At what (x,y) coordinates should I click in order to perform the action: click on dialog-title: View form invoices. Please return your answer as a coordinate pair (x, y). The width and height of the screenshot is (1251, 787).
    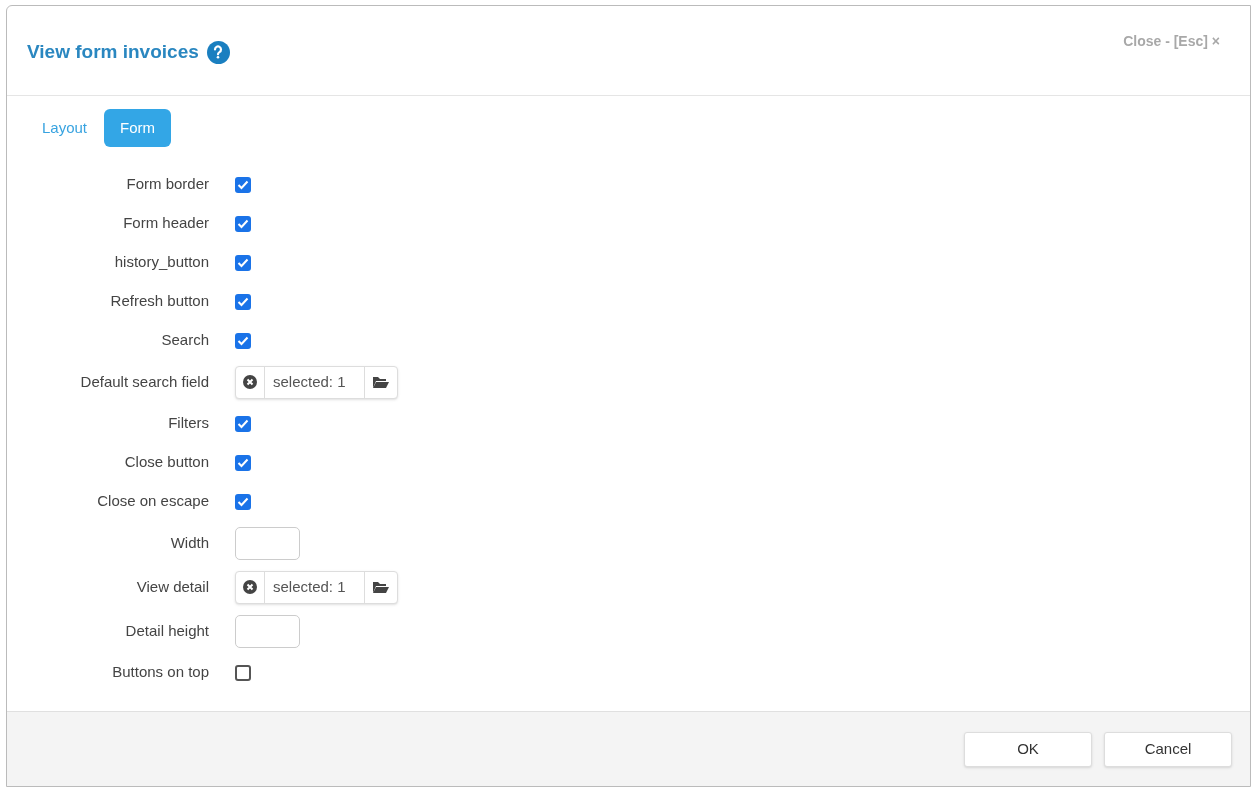
    Looking at the image, I should click on (113, 52).